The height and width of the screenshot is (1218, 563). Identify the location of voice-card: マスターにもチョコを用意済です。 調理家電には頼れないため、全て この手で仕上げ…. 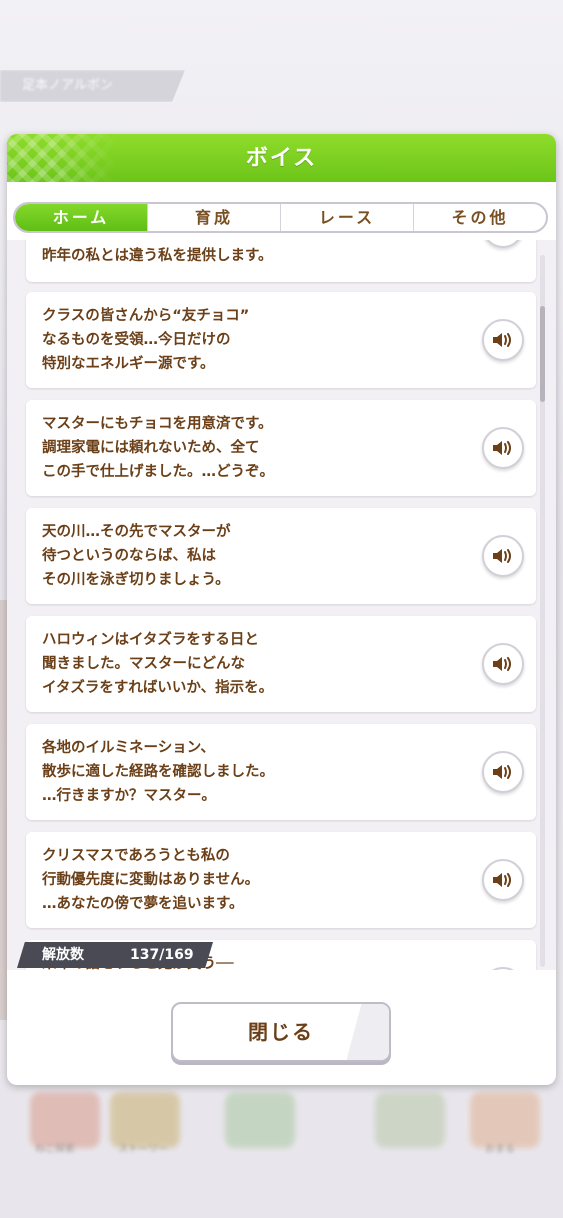
(281, 448).